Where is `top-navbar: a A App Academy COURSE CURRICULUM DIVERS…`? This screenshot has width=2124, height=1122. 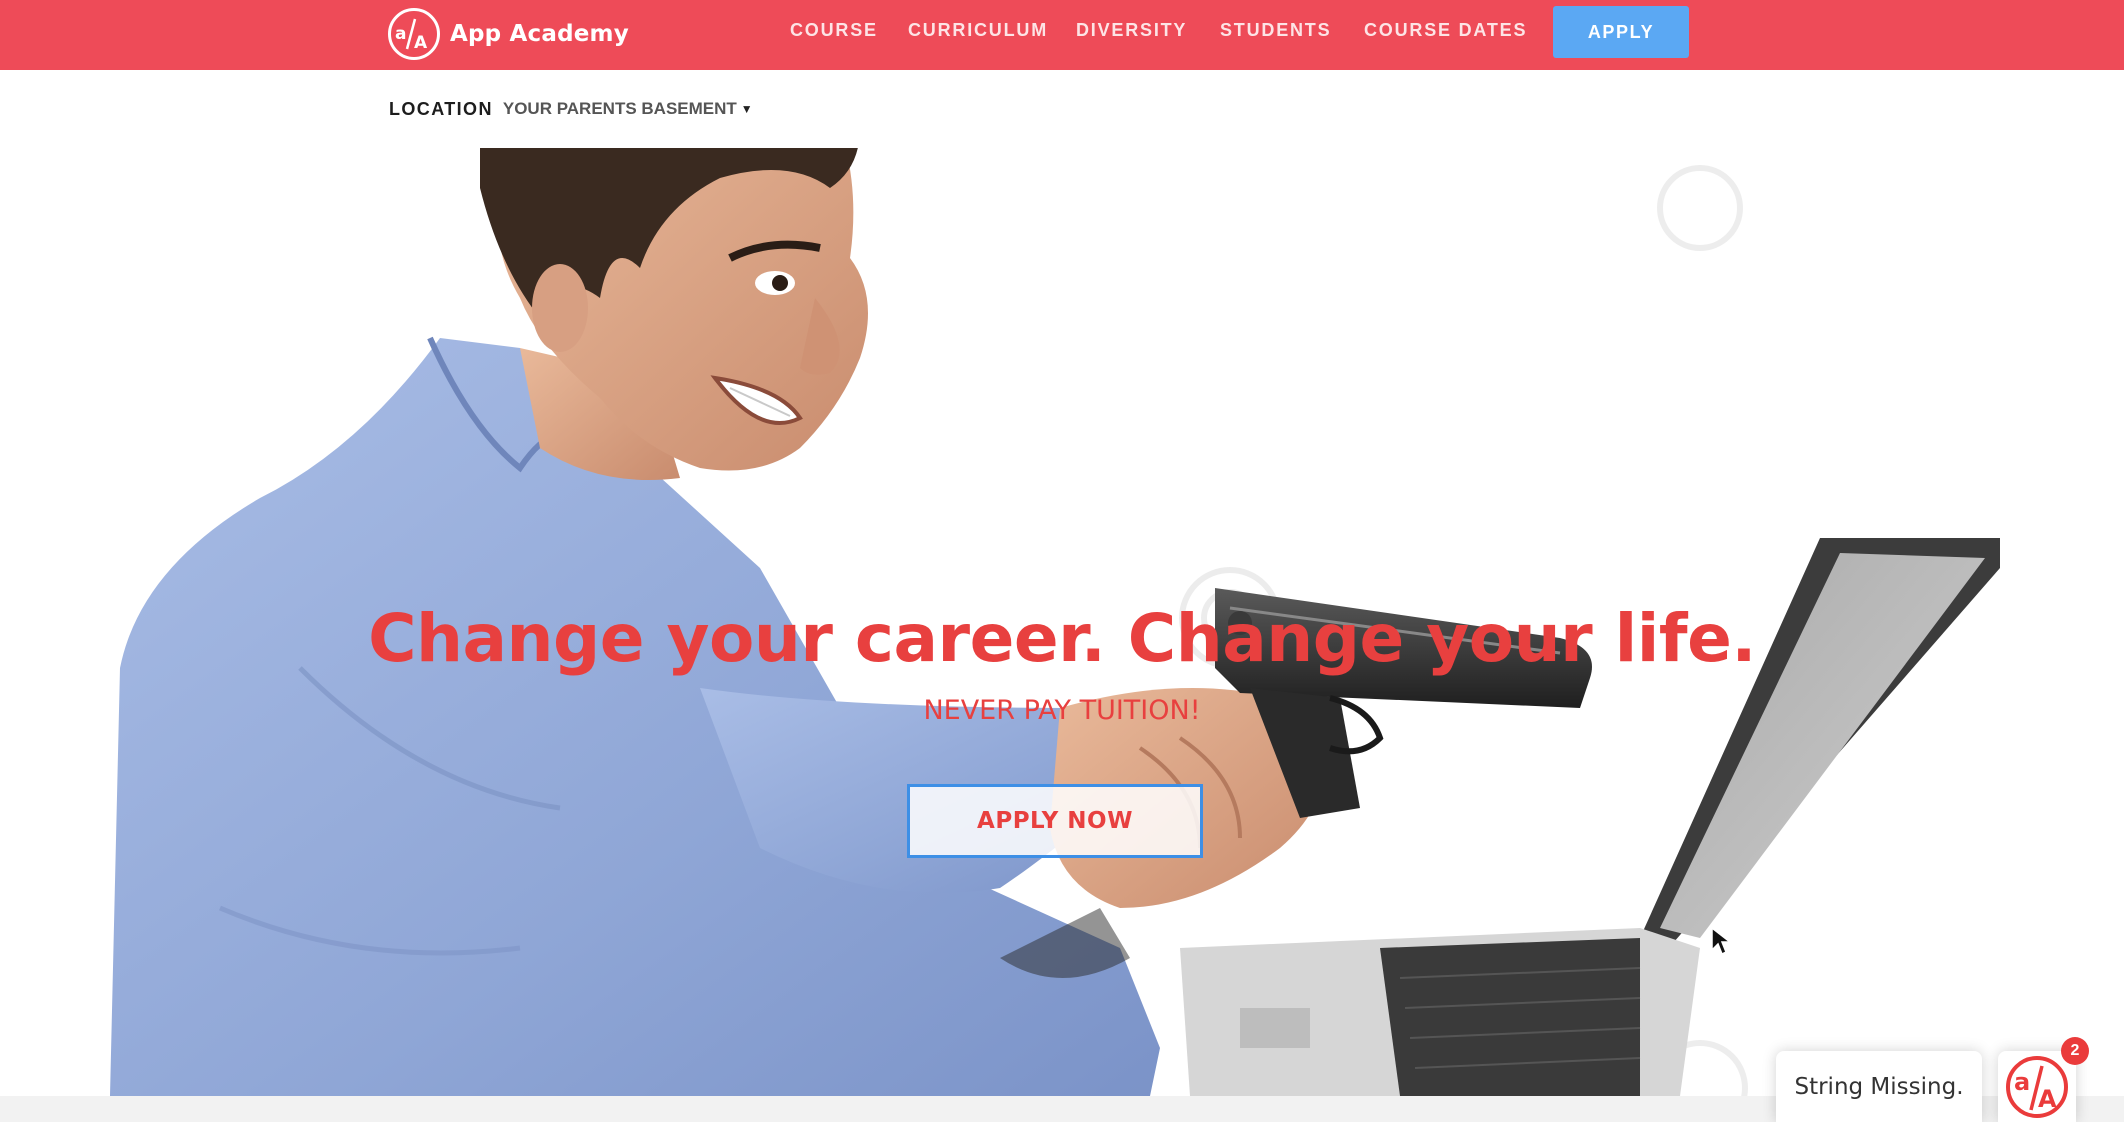
top-navbar: a A App Academy COURSE CURRICULUM DIVERS… is located at coordinates (1062, 35).